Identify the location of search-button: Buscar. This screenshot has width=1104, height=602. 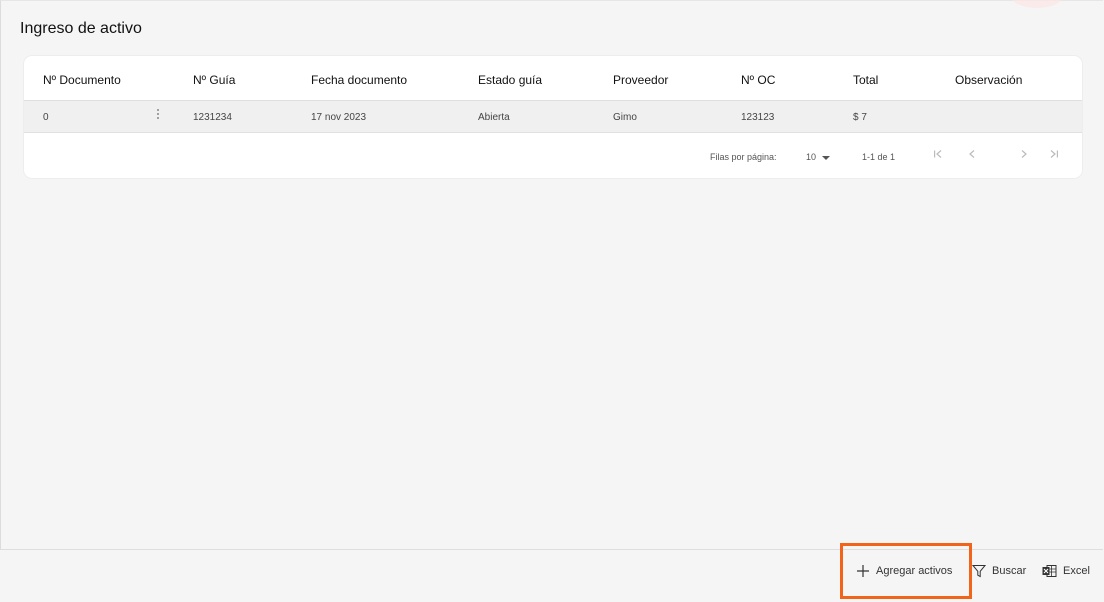
(999, 571).